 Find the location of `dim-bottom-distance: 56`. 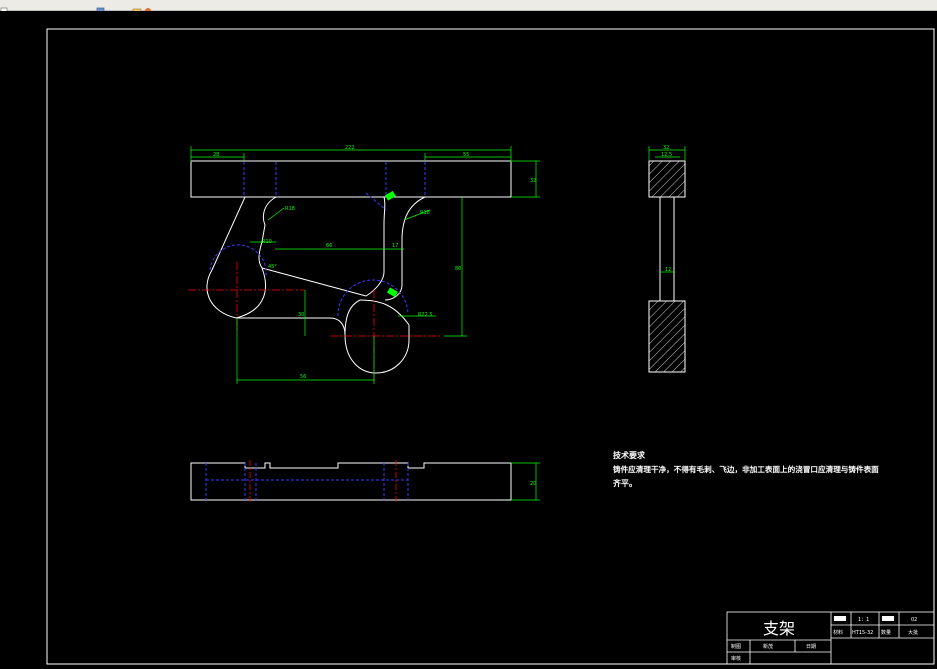

dim-bottom-distance: 56 is located at coordinates (303, 377).